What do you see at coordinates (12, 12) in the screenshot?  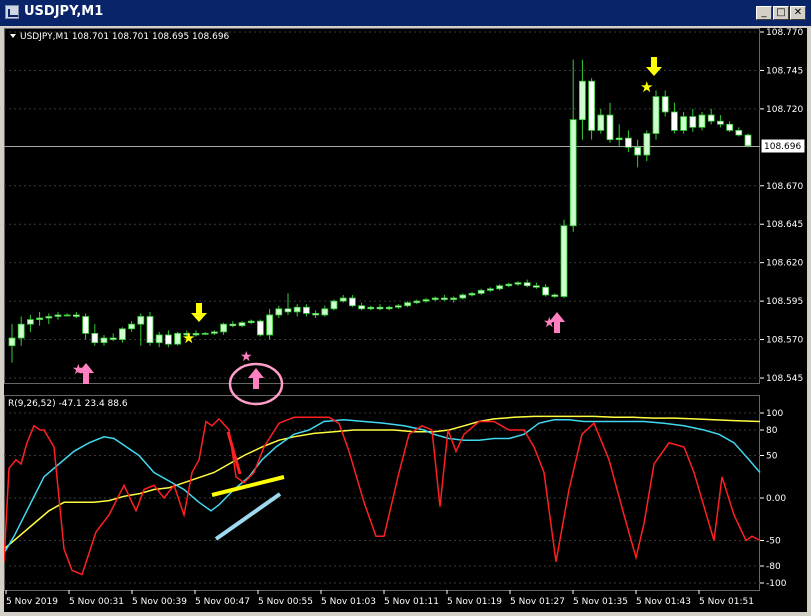 I see `chart-window-icon` at bounding box center [12, 12].